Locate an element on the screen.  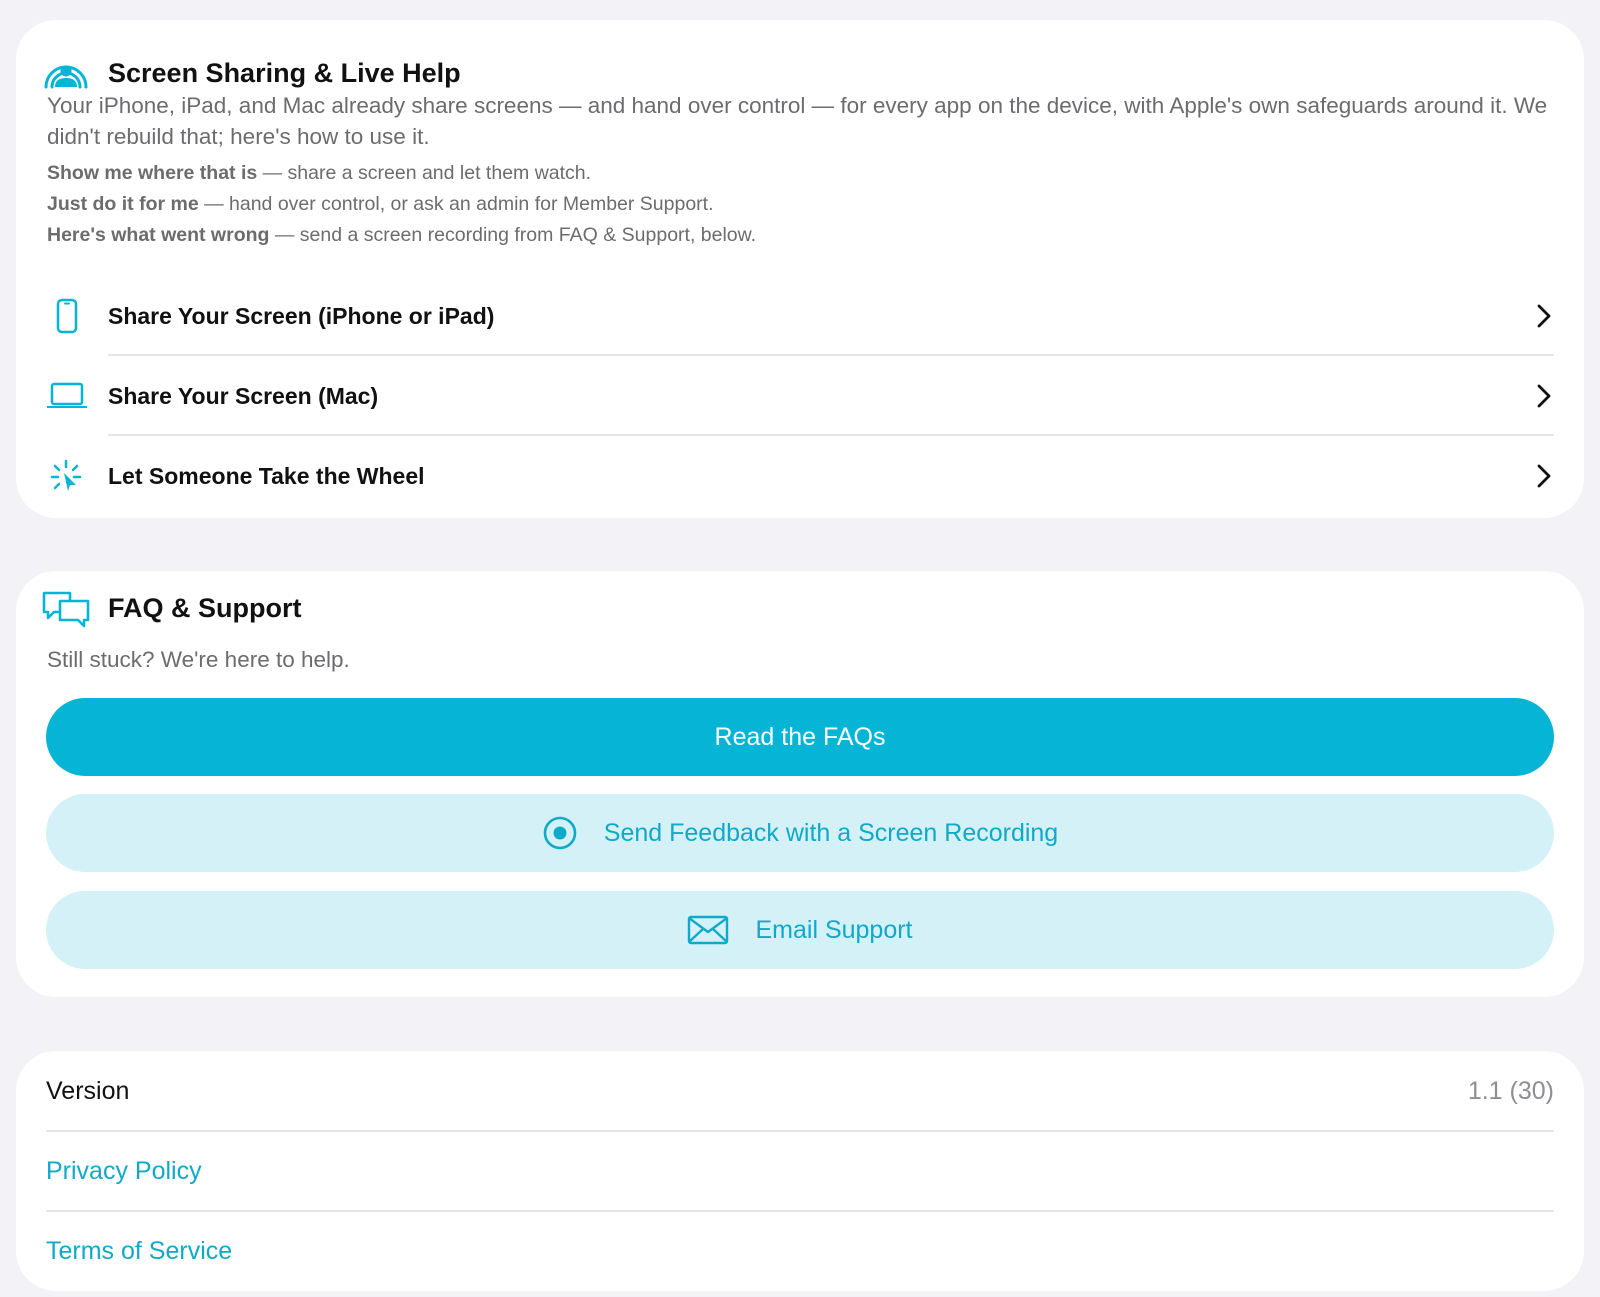
cursor-click-icon is located at coordinates (67, 476).